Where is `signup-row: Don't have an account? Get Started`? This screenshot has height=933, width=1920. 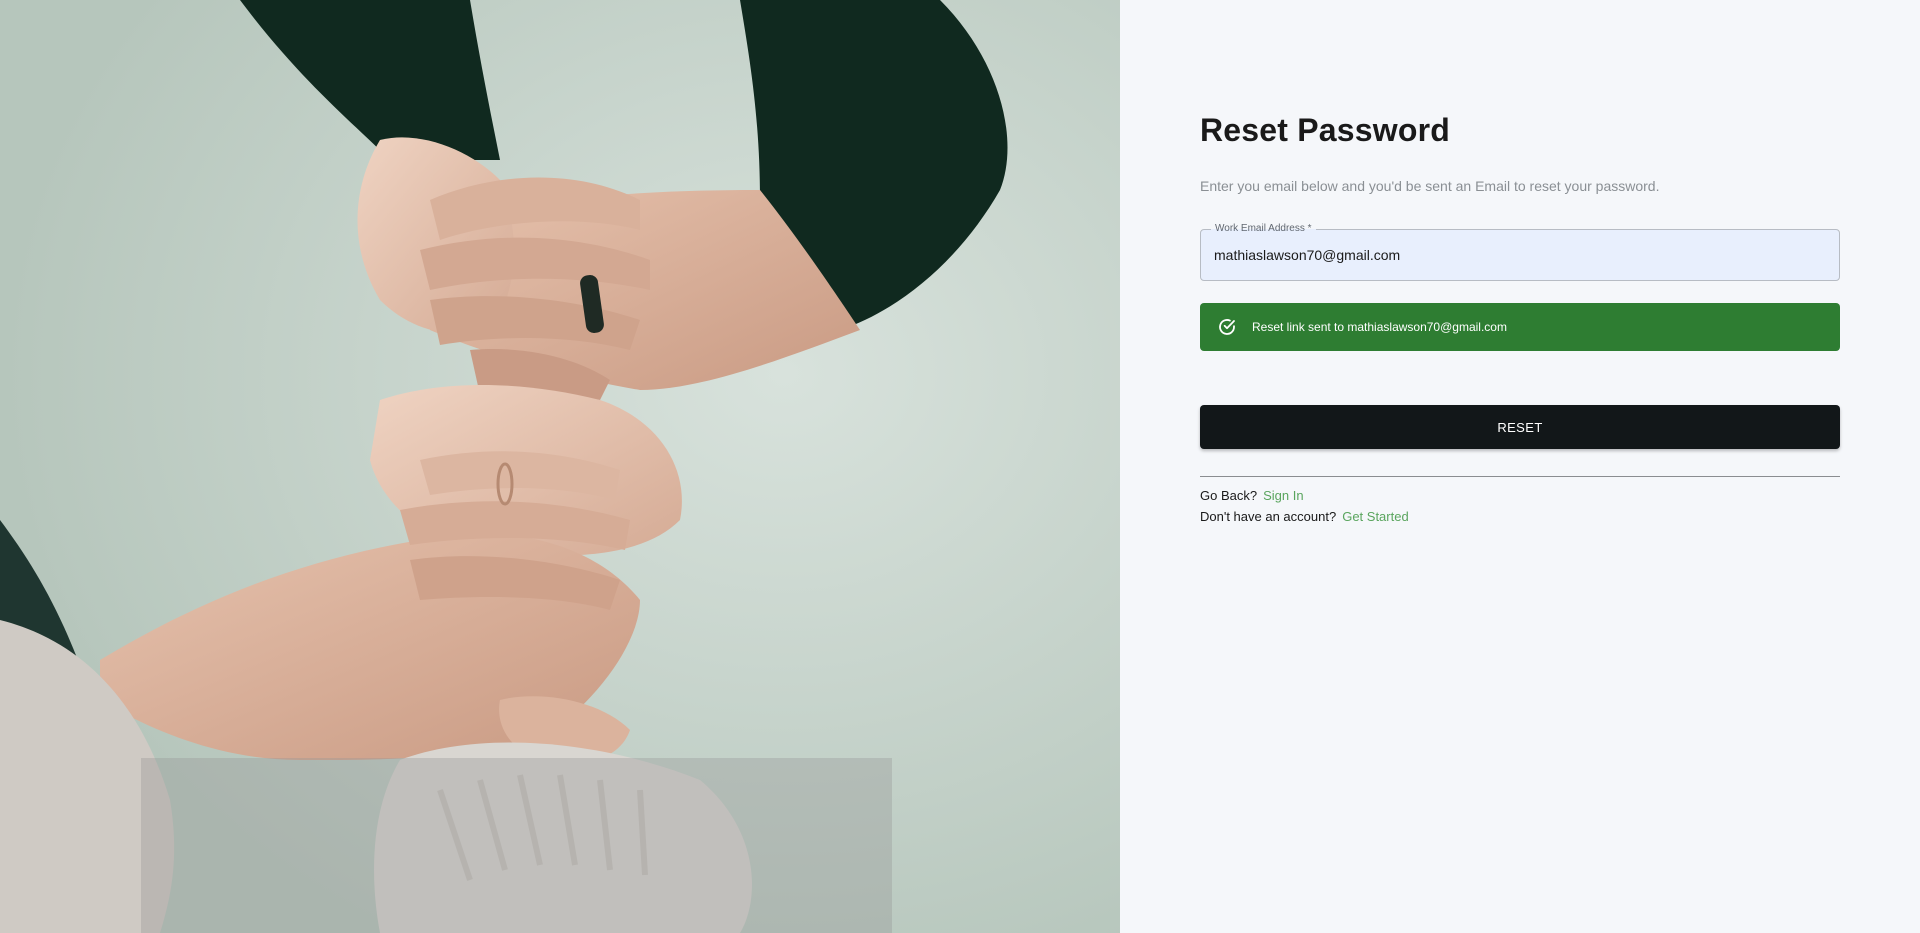
signup-row: Don't have an account? Get Started is located at coordinates (1520, 516).